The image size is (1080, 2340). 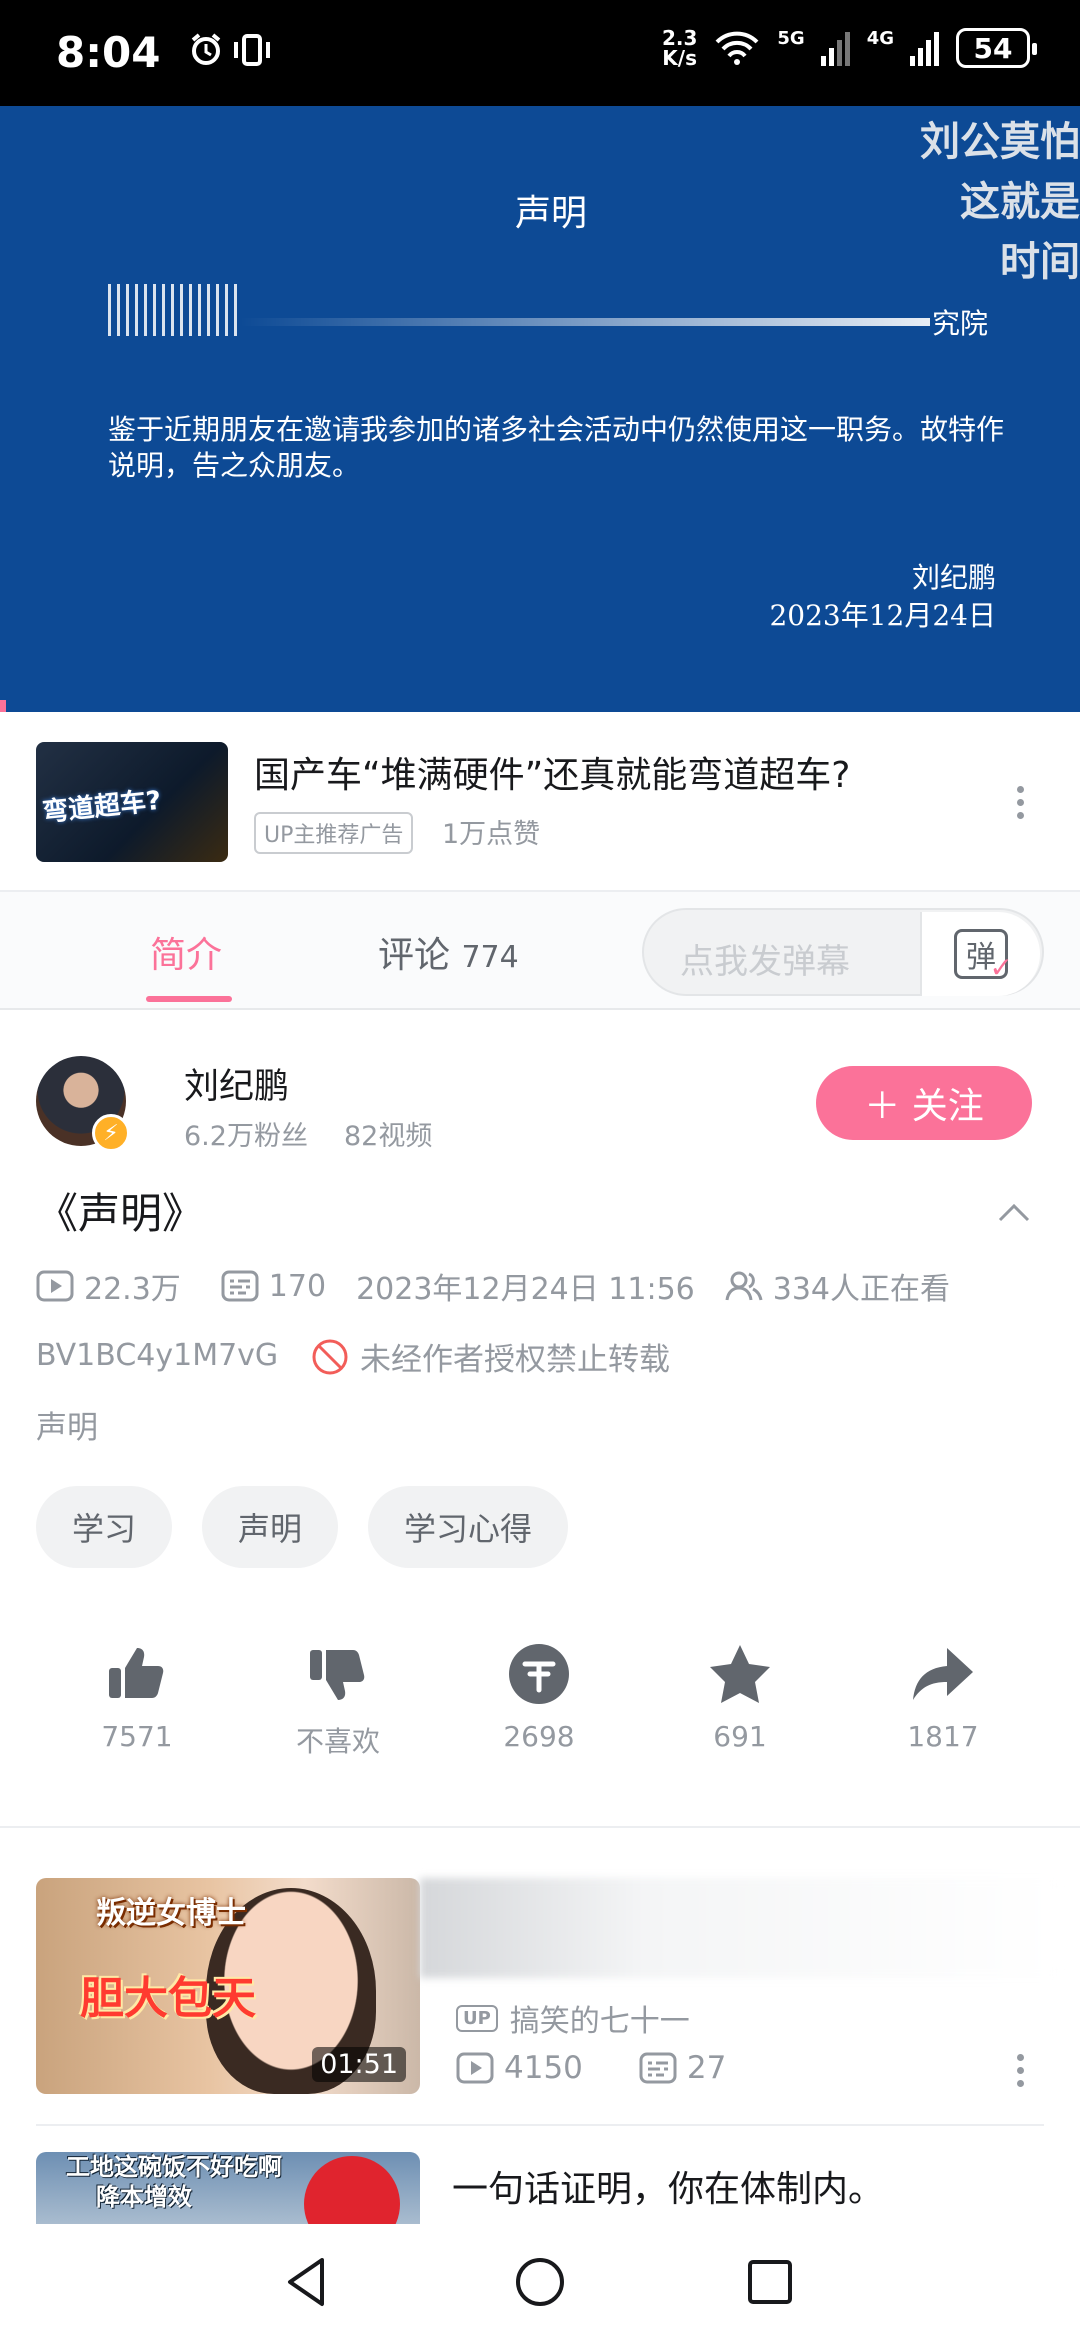 What do you see at coordinates (1001, 967) in the screenshot?
I see `check-icon: ✓` at bounding box center [1001, 967].